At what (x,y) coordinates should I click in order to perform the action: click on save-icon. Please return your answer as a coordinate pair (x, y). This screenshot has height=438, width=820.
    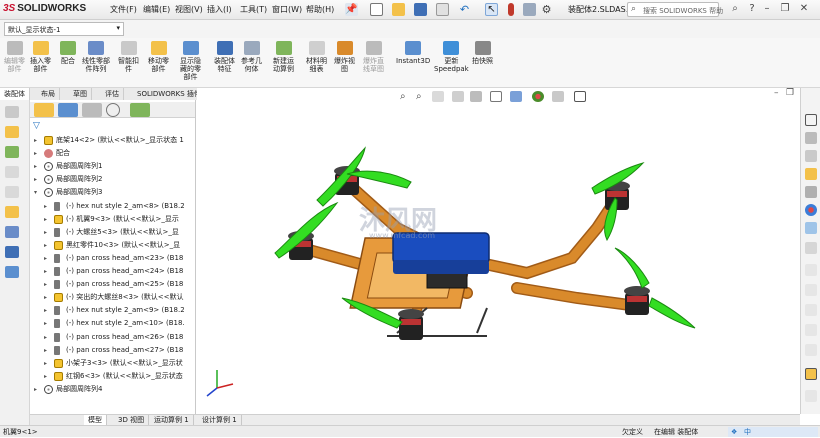
    Looking at the image, I should click on (420, 9).